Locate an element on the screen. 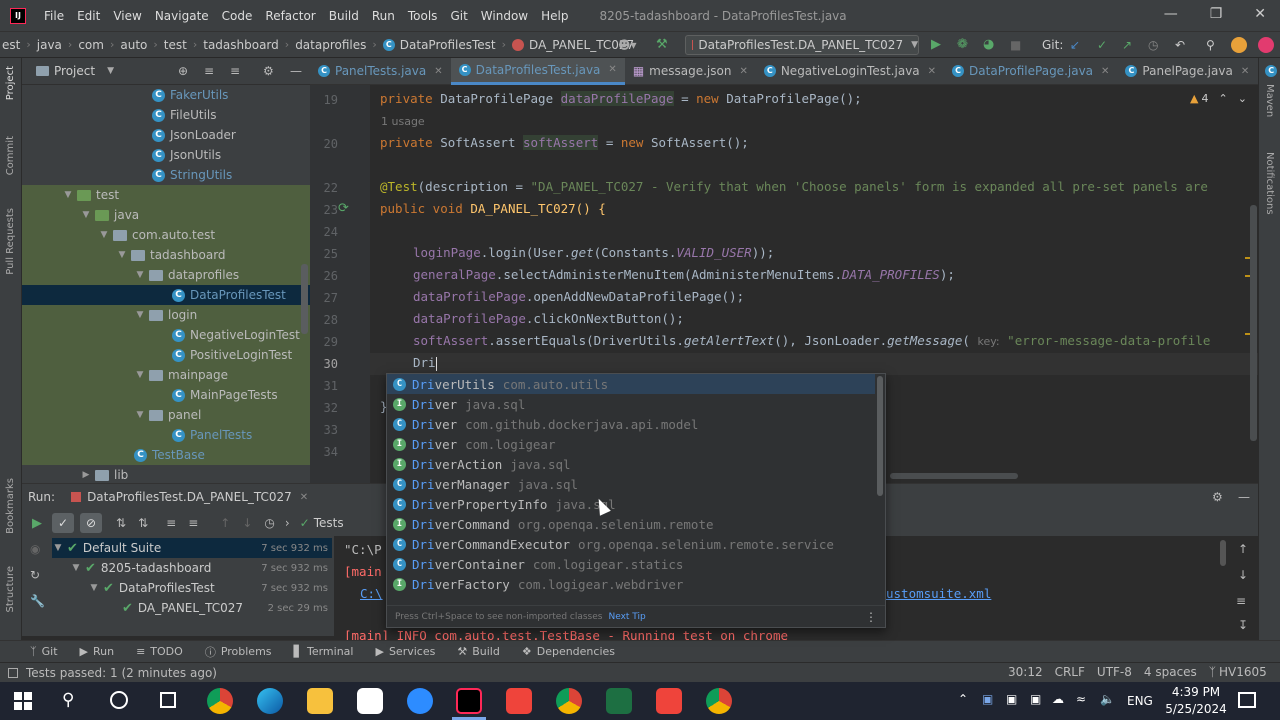  history-icon: ◷ is located at coordinates (1153, 45).